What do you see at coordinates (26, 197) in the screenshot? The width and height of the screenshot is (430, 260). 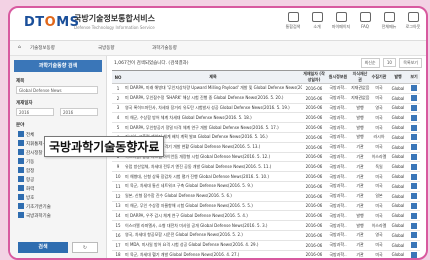 I see `category-checkbox: 방호` at bounding box center [26, 197].